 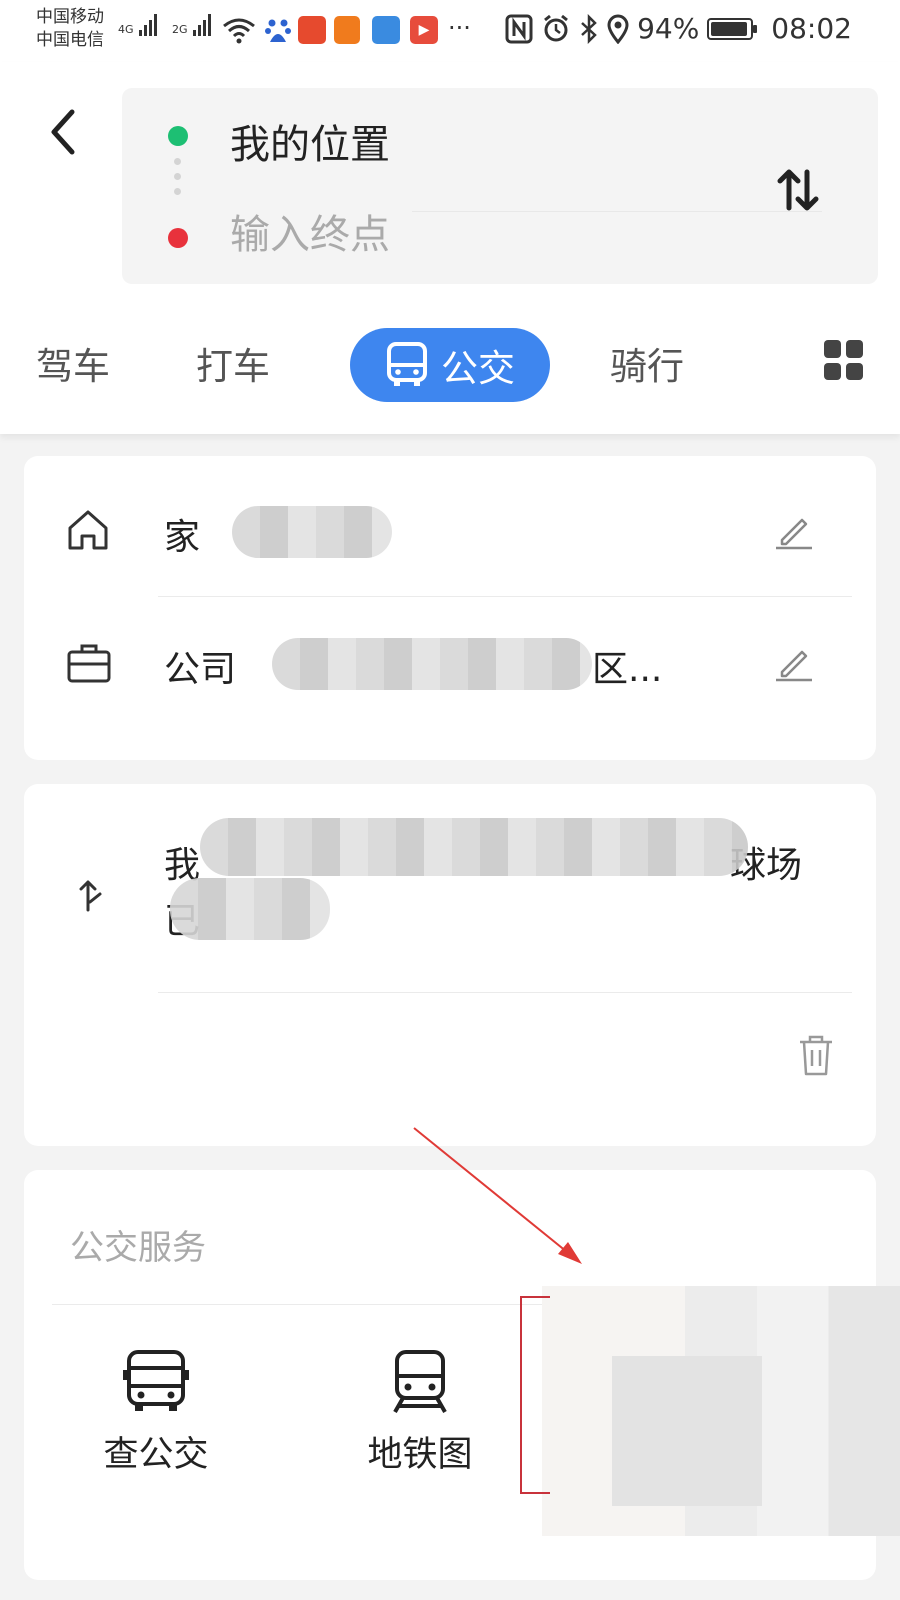 I want to click on battery-percent: 94%, so click(x=668, y=28).